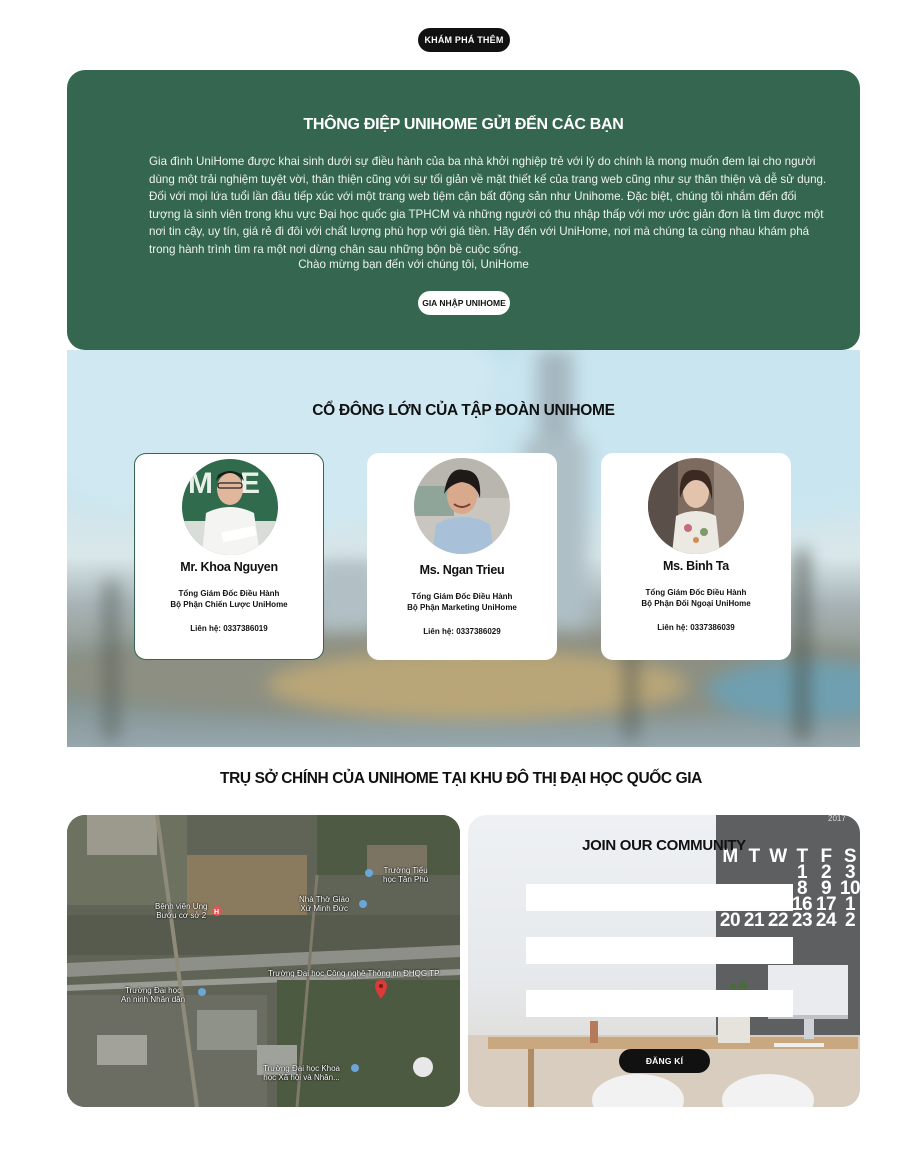  What do you see at coordinates (230, 507) in the screenshot?
I see `avatar: M E` at bounding box center [230, 507].